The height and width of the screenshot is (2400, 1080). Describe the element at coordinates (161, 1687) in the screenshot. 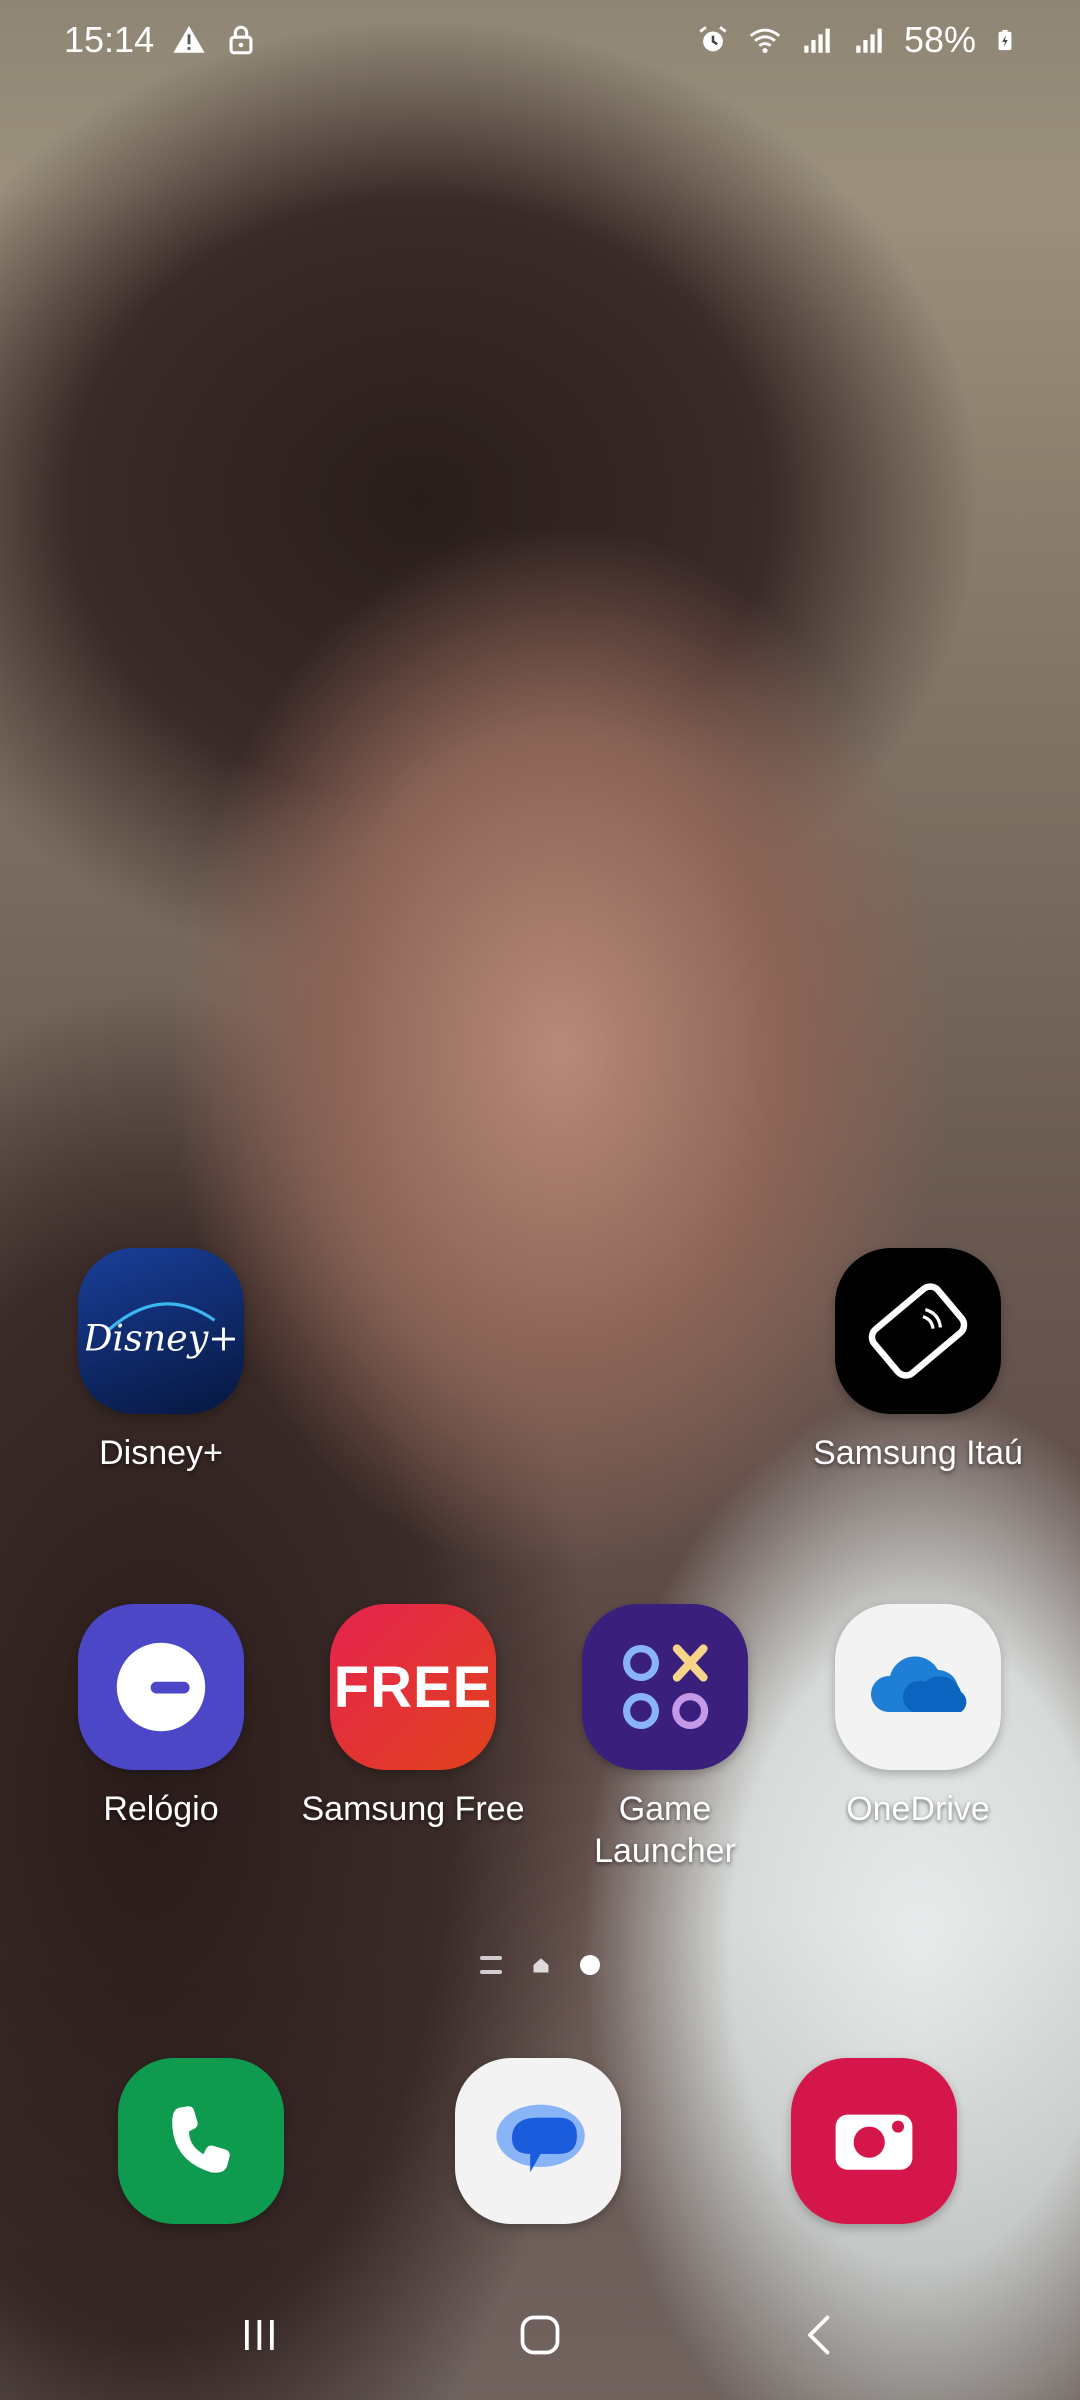

I see `clock-icon` at that location.